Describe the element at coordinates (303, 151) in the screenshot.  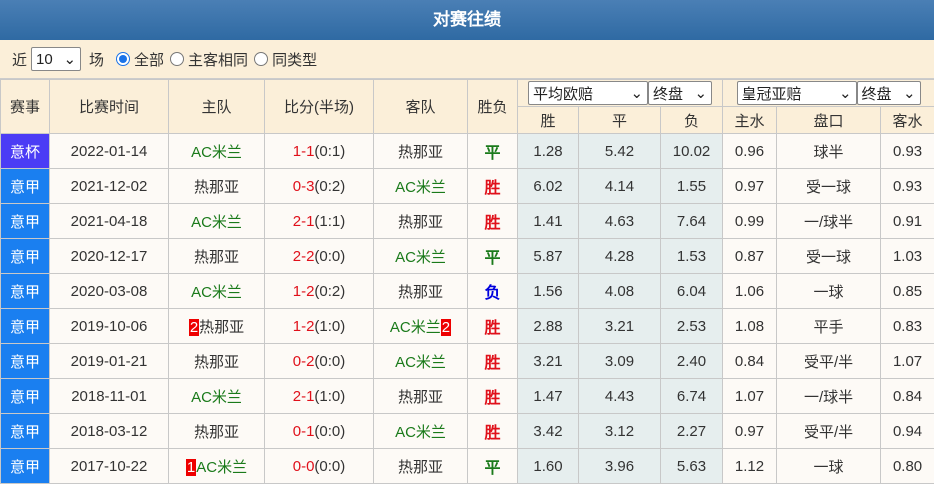
I see `full-score: 1-1` at that location.